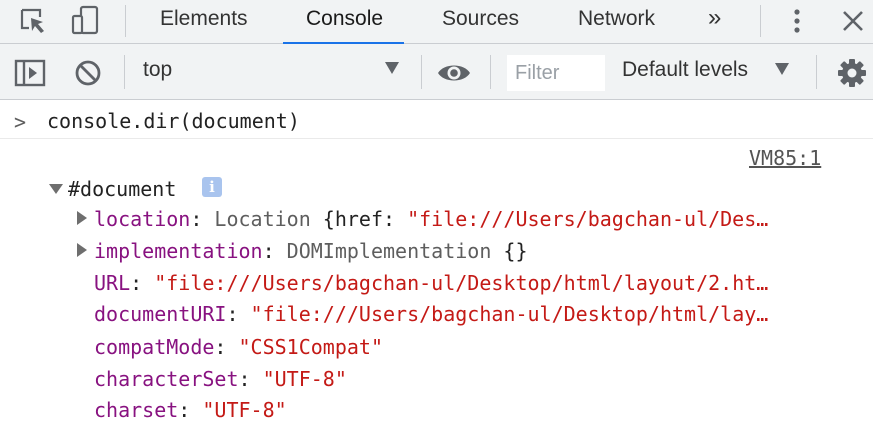 Image resolution: width=873 pixels, height=432 pixels. I want to click on device-toolbar-icon, so click(86, 21).